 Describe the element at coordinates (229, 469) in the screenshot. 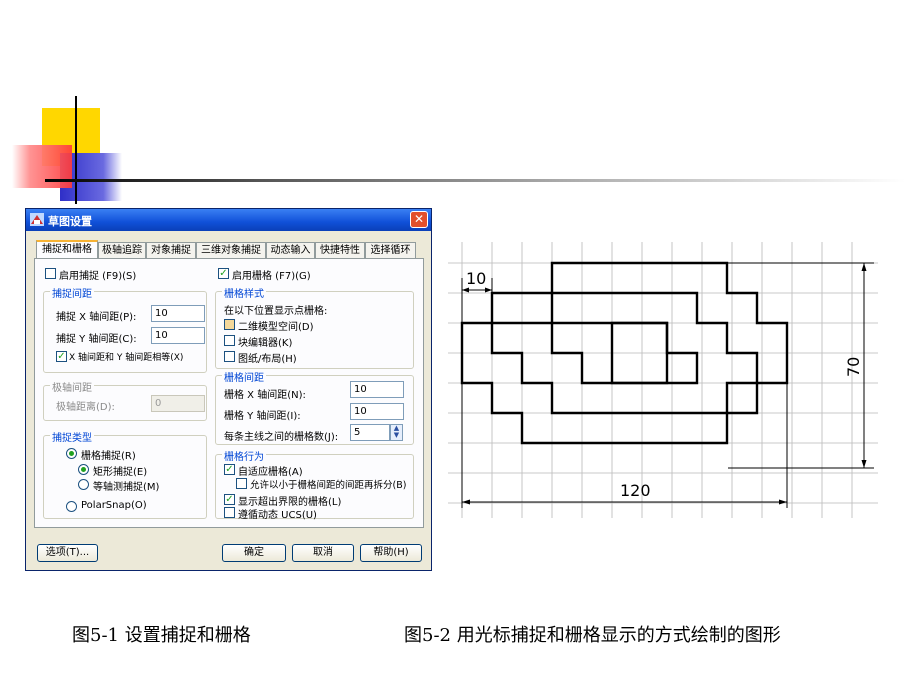

I see `adaptive-grid-checkbox: ✓` at that location.